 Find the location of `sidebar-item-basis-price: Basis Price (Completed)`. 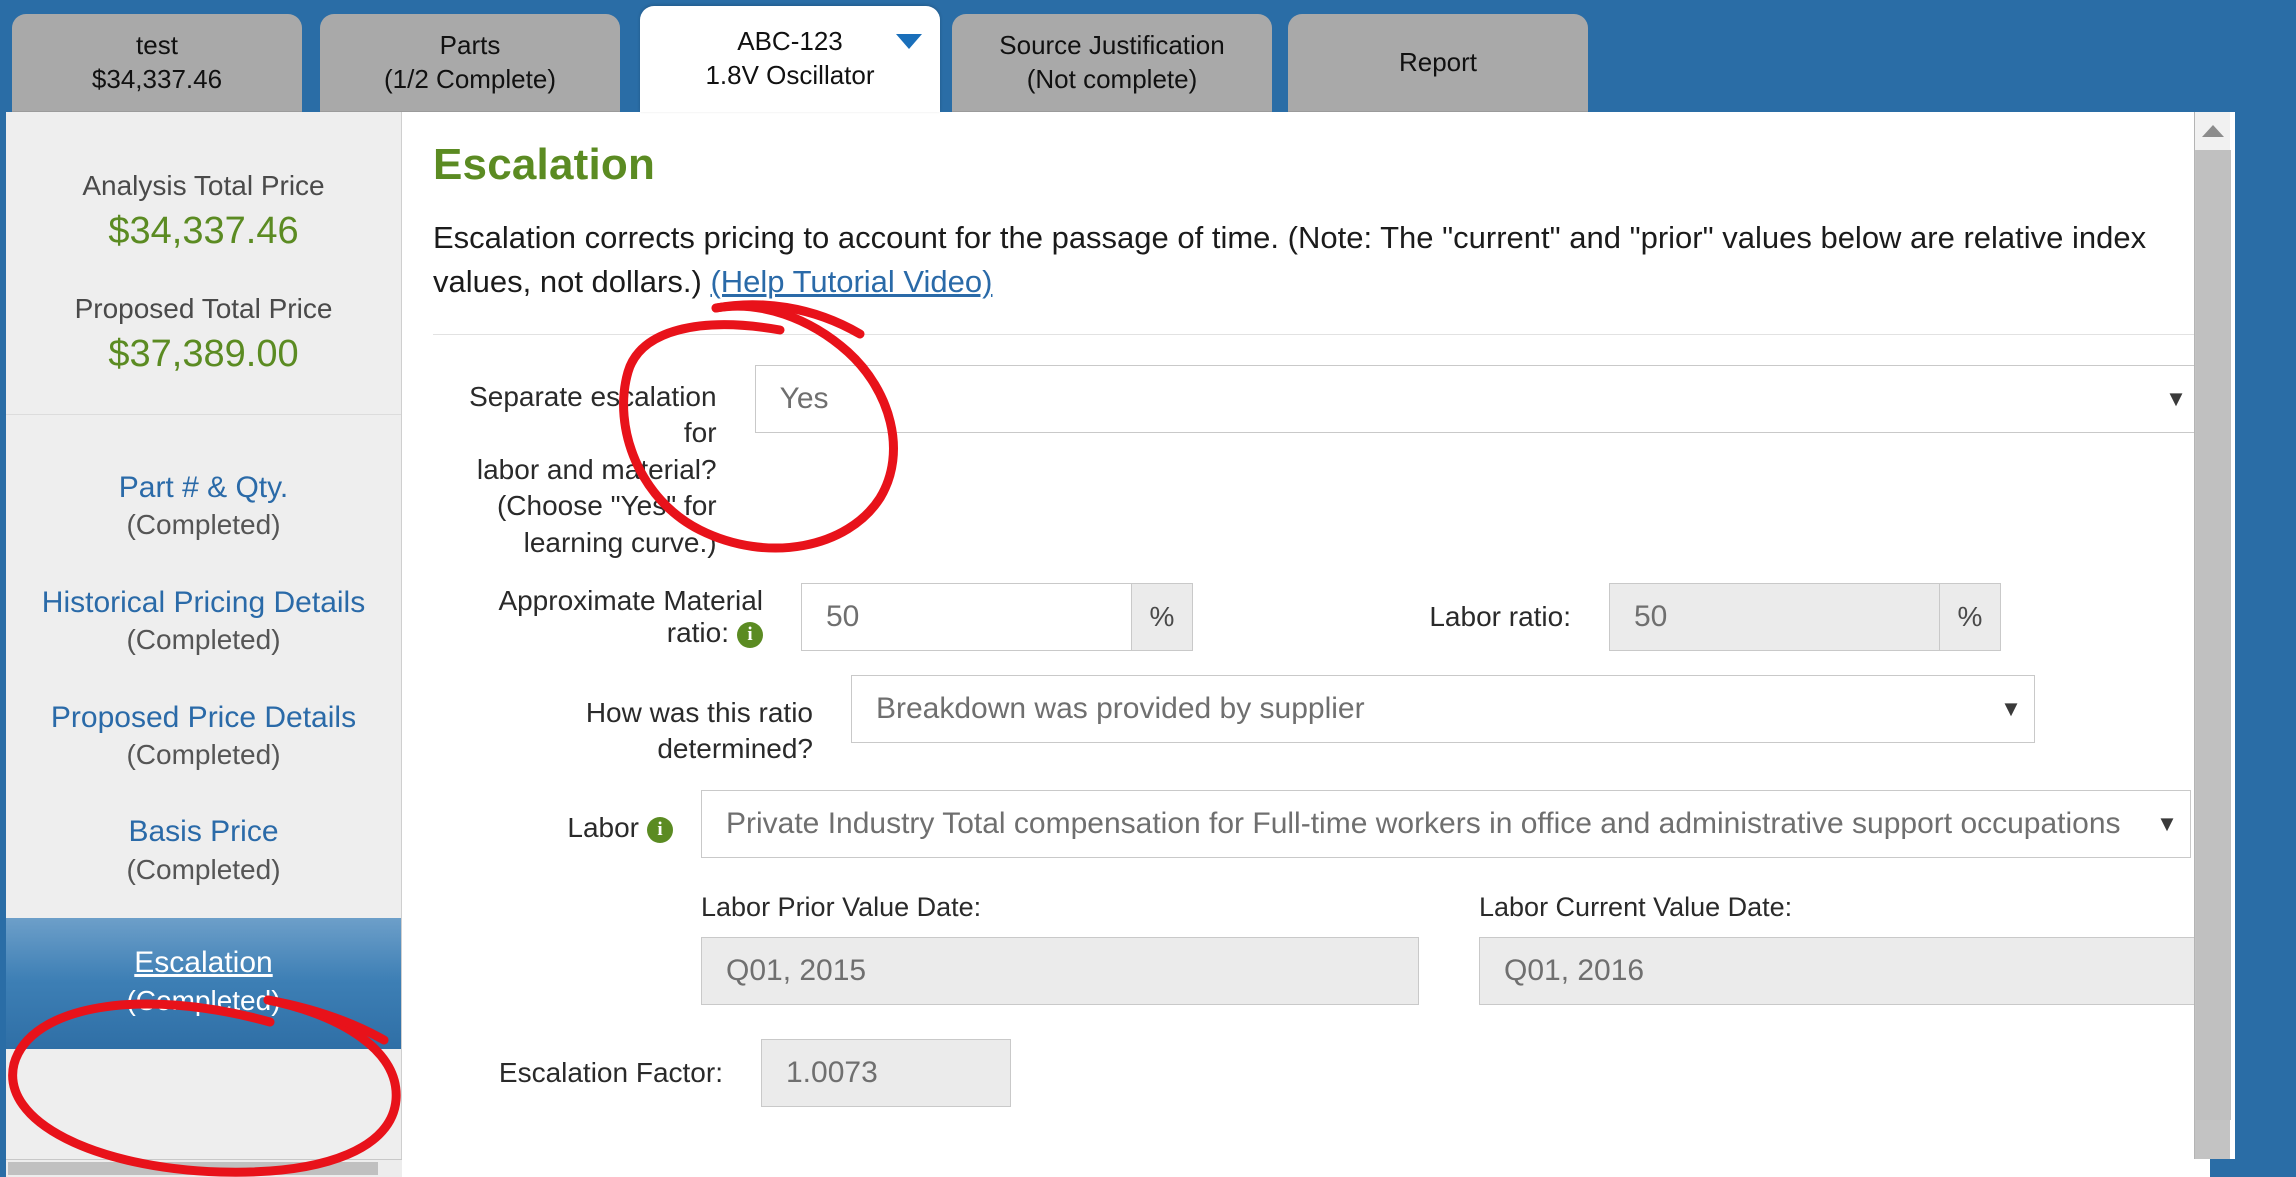

sidebar-item-basis-price: Basis Price (Completed) is located at coordinates (203, 860).